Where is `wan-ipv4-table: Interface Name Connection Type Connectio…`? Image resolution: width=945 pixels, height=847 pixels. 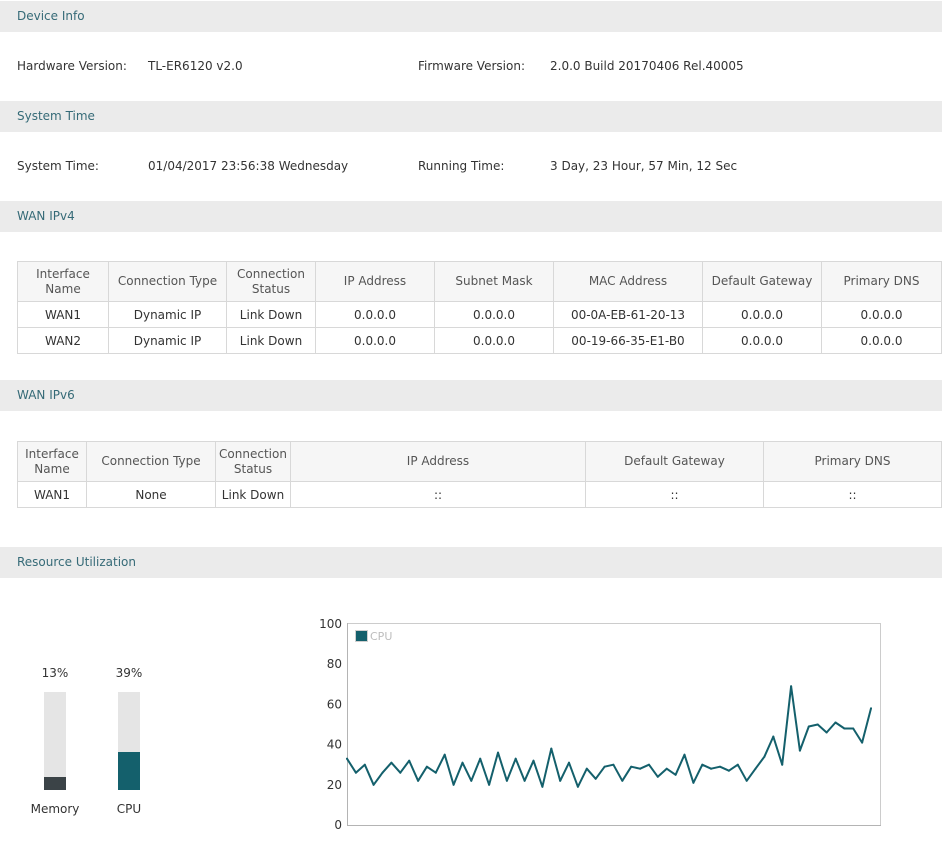 wan-ipv4-table: Interface Name Connection Type Connectio… is located at coordinates (479, 307).